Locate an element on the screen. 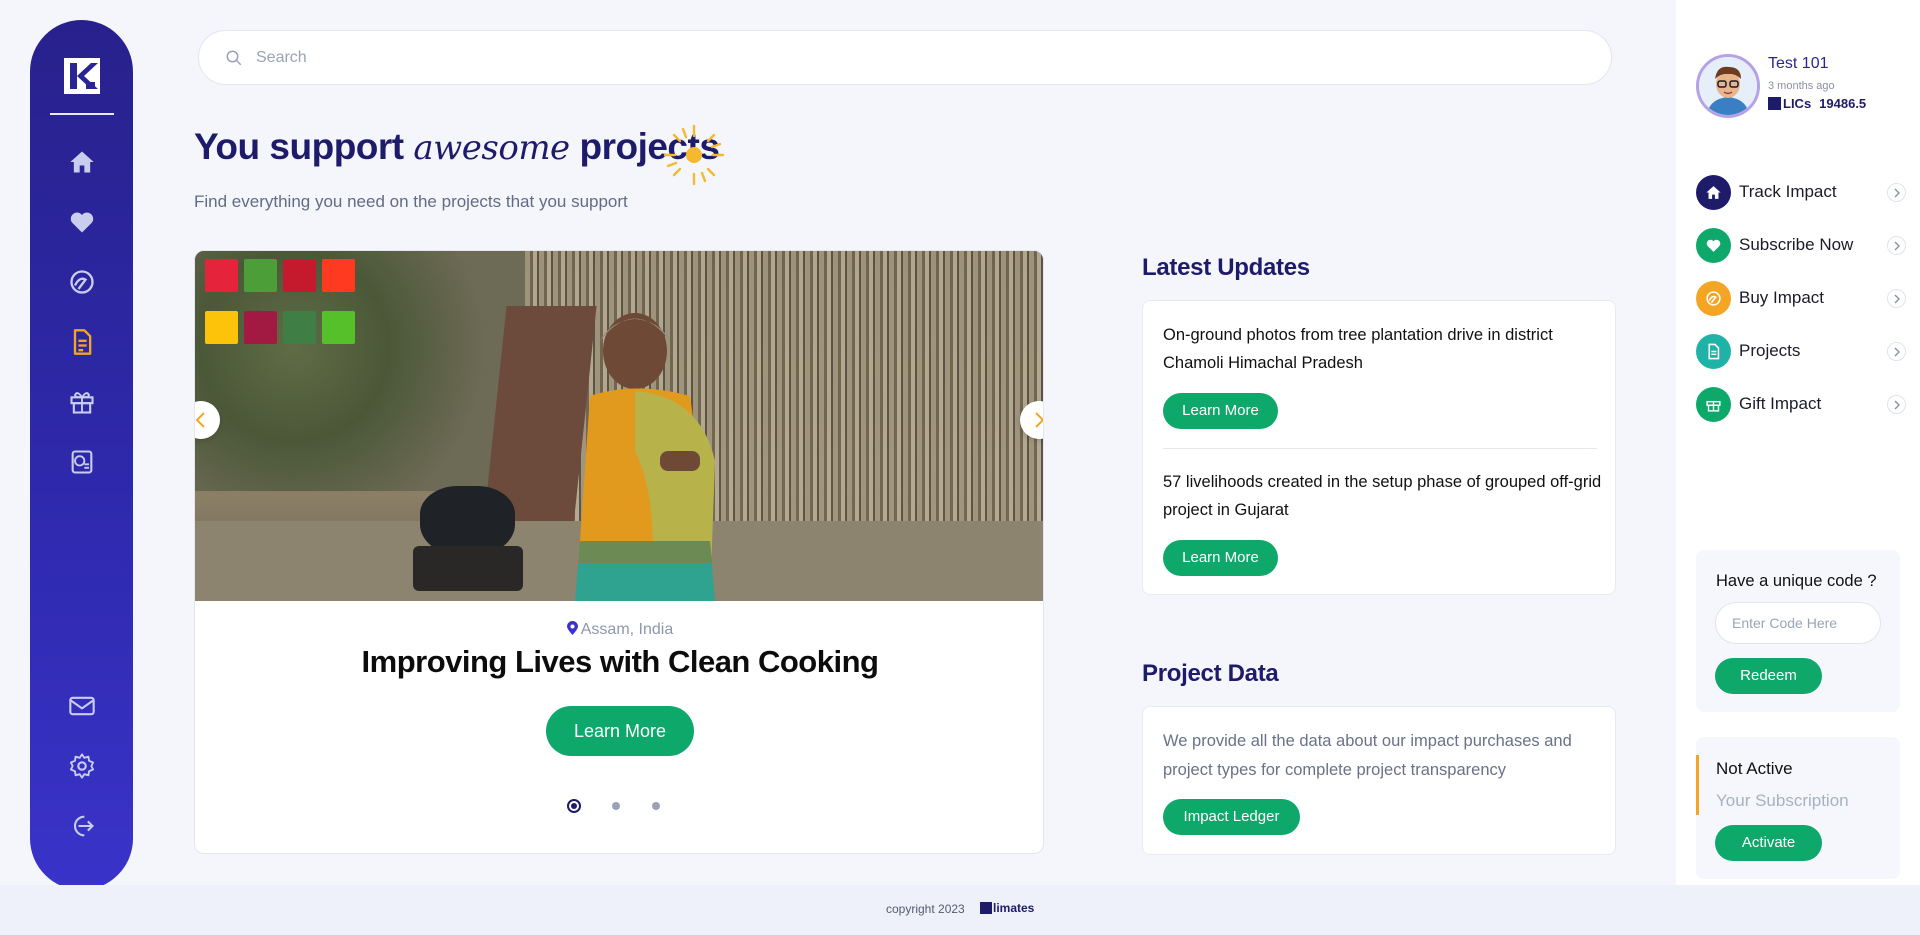 The height and width of the screenshot is (935, 1920). rail-divider is located at coordinates (82, 114).